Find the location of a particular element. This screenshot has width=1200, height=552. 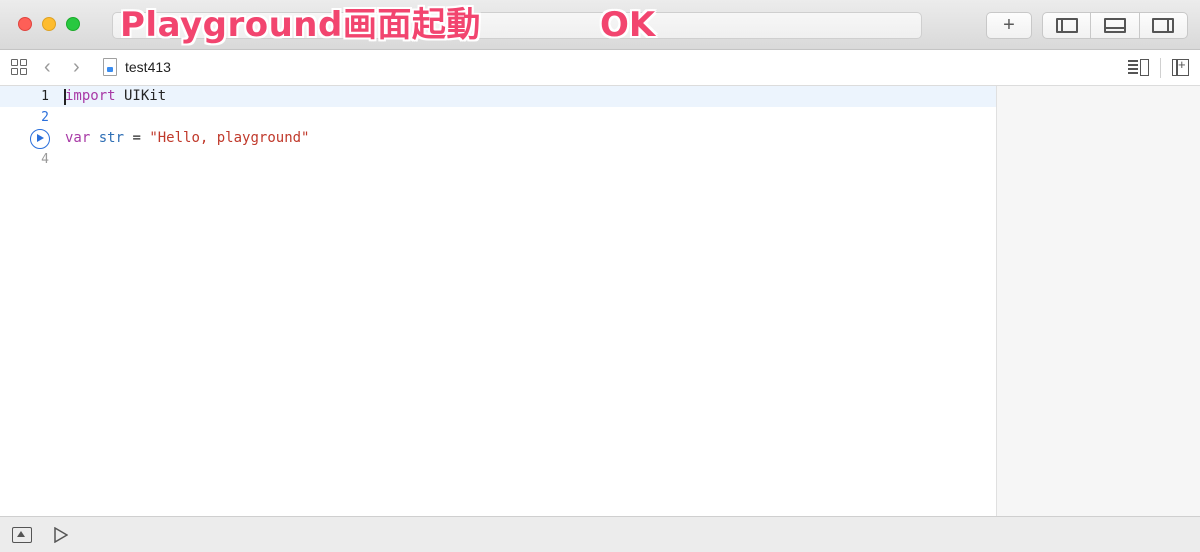

plus-icon: + is located at coordinates (1009, 25).